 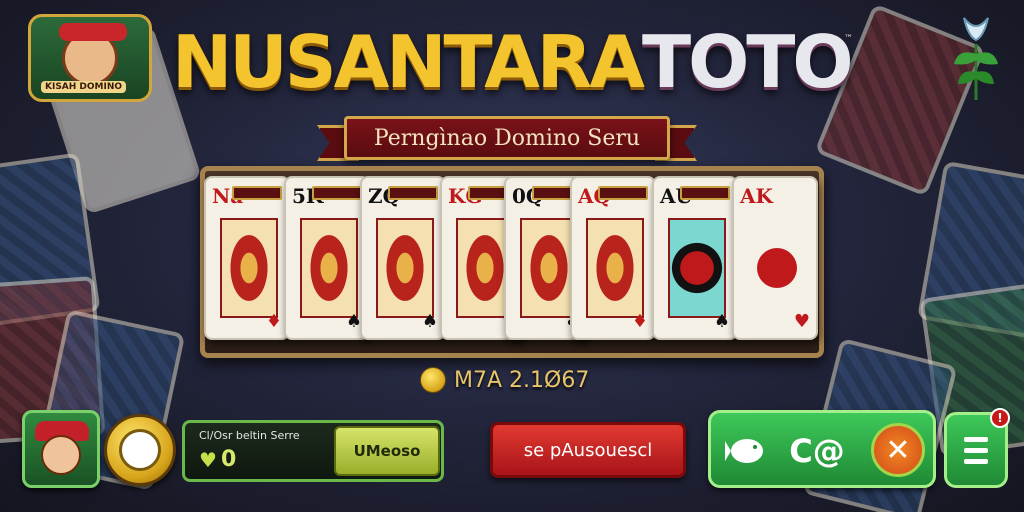 What do you see at coordinates (1000, 418) in the screenshot?
I see `notification-badge: !` at bounding box center [1000, 418].